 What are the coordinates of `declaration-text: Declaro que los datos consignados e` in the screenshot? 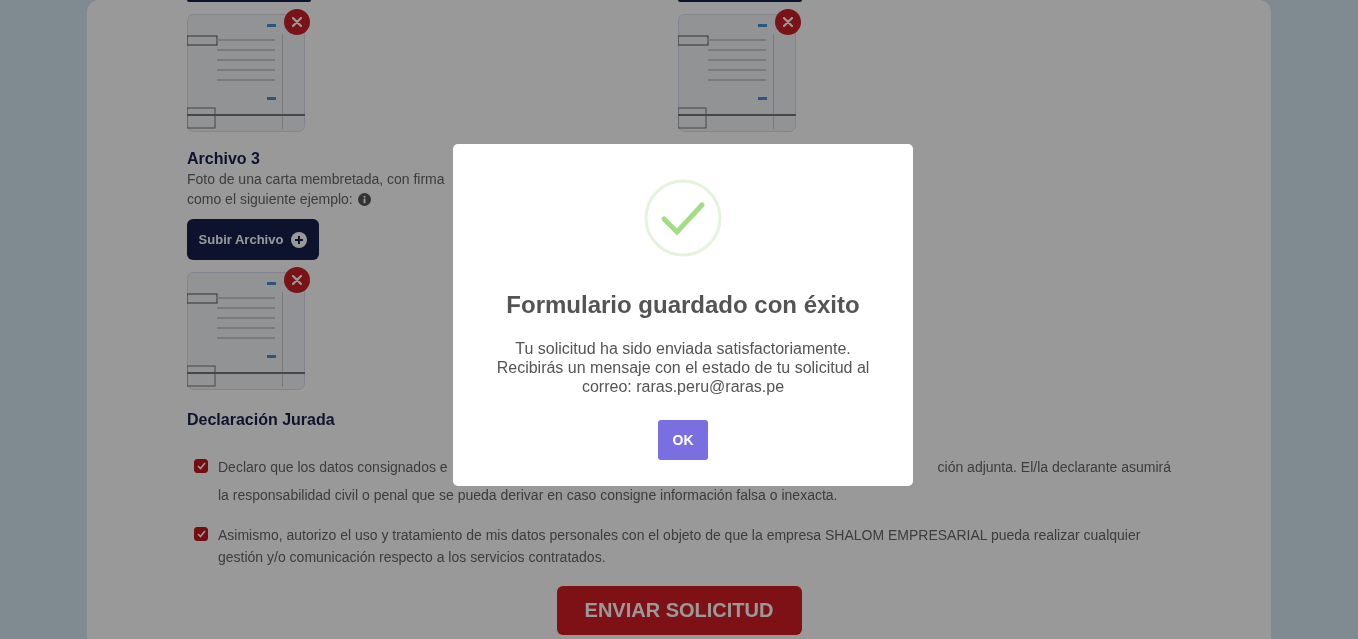 It's located at (333, 467).